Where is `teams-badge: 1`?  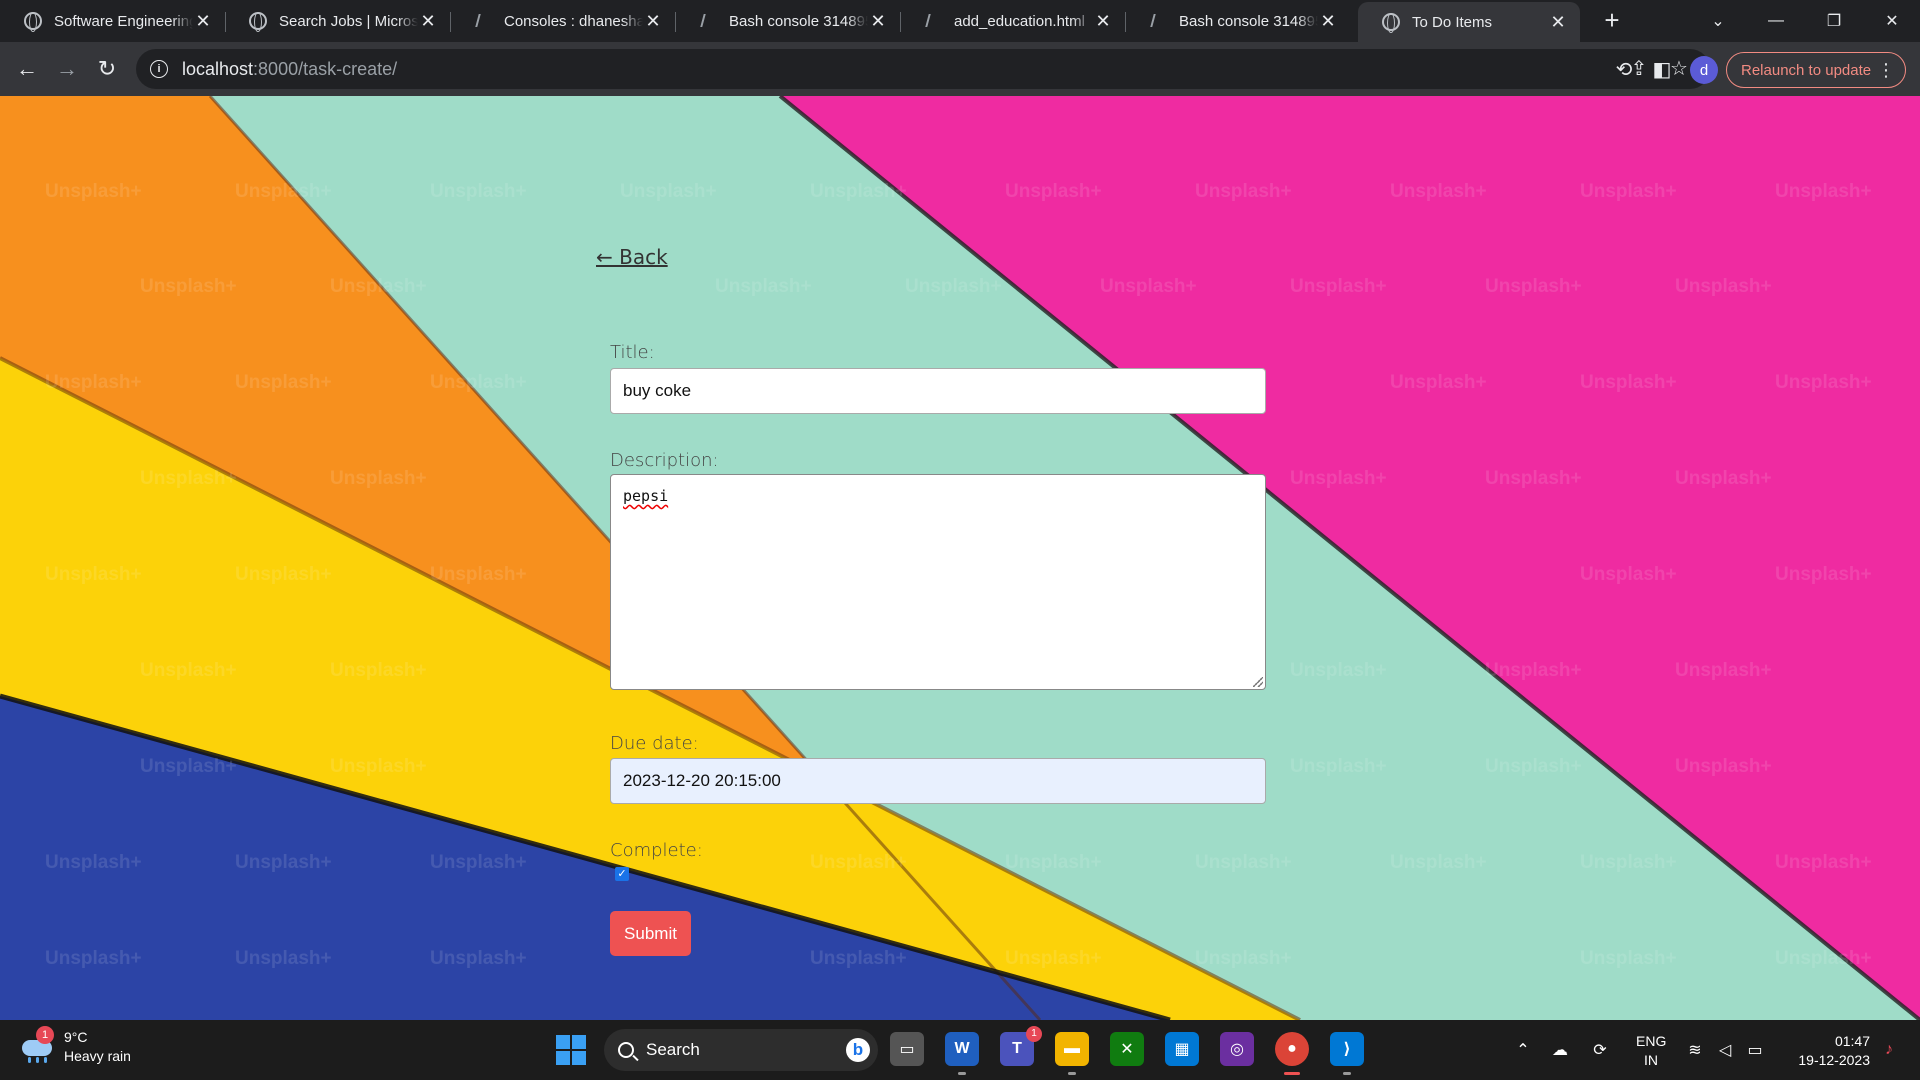 teams-badge: 1 is located at coordinates (1034, 1034).